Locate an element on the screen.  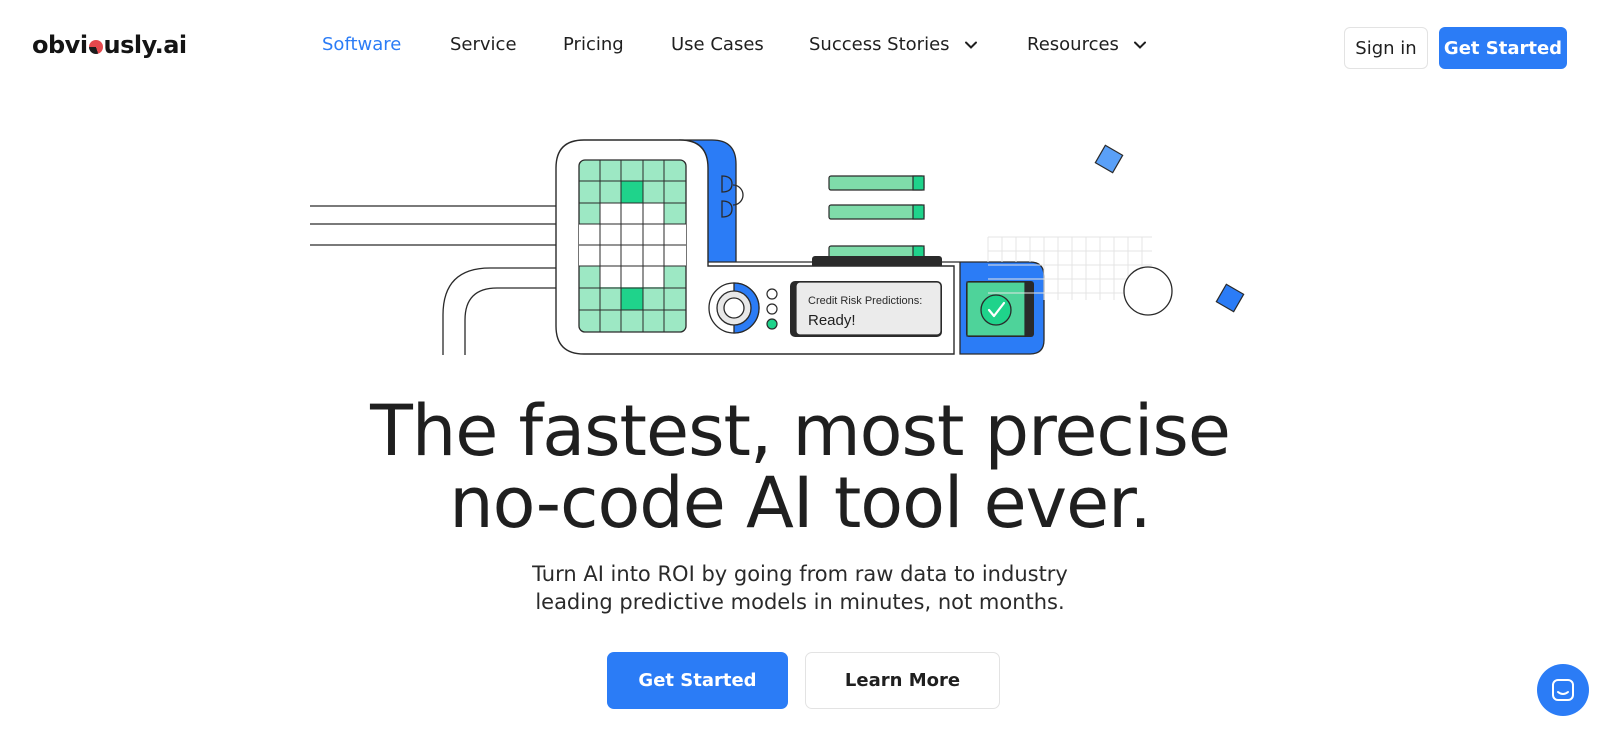
nav-link-label: Pricing is located at coordinates (593, 44).